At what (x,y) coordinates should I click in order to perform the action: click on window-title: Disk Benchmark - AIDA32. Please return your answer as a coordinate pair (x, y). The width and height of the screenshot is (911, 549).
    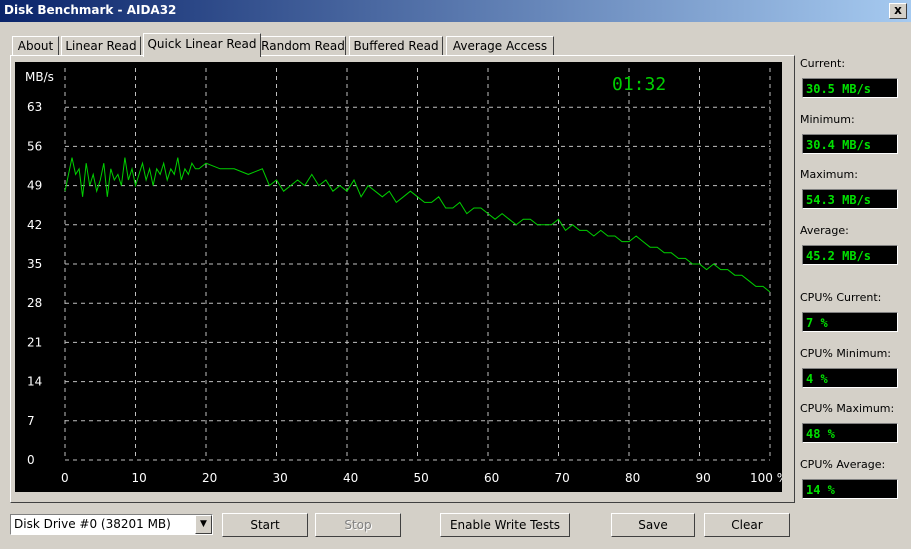
    Looking at the image, I should click on (90, 10).